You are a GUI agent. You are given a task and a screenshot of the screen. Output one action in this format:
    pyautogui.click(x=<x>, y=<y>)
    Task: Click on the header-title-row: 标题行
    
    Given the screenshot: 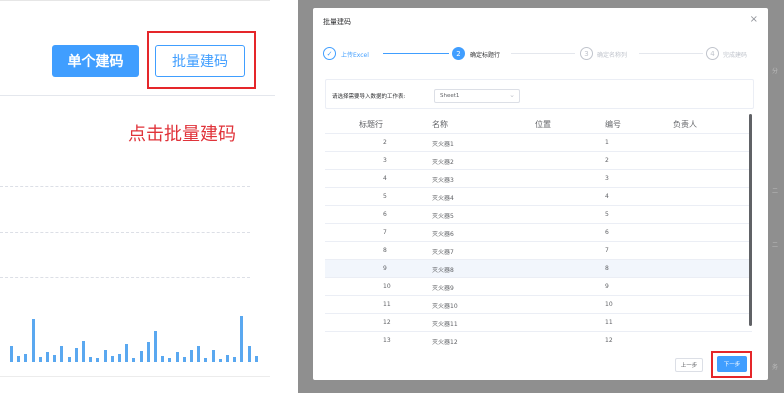 What is the action you would take?
    pyautogui.click(x=371, y=124)
    